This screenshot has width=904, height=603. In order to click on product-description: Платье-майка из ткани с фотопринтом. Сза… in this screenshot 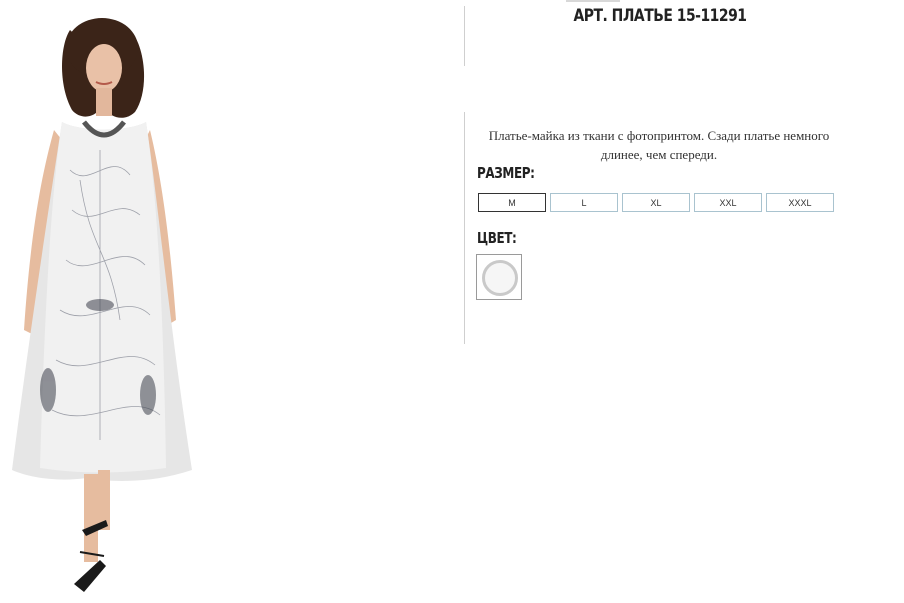, I will do `click(659, 145)`.